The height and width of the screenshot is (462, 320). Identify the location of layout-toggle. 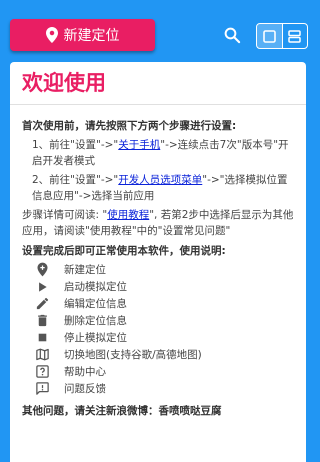
(282, 36).